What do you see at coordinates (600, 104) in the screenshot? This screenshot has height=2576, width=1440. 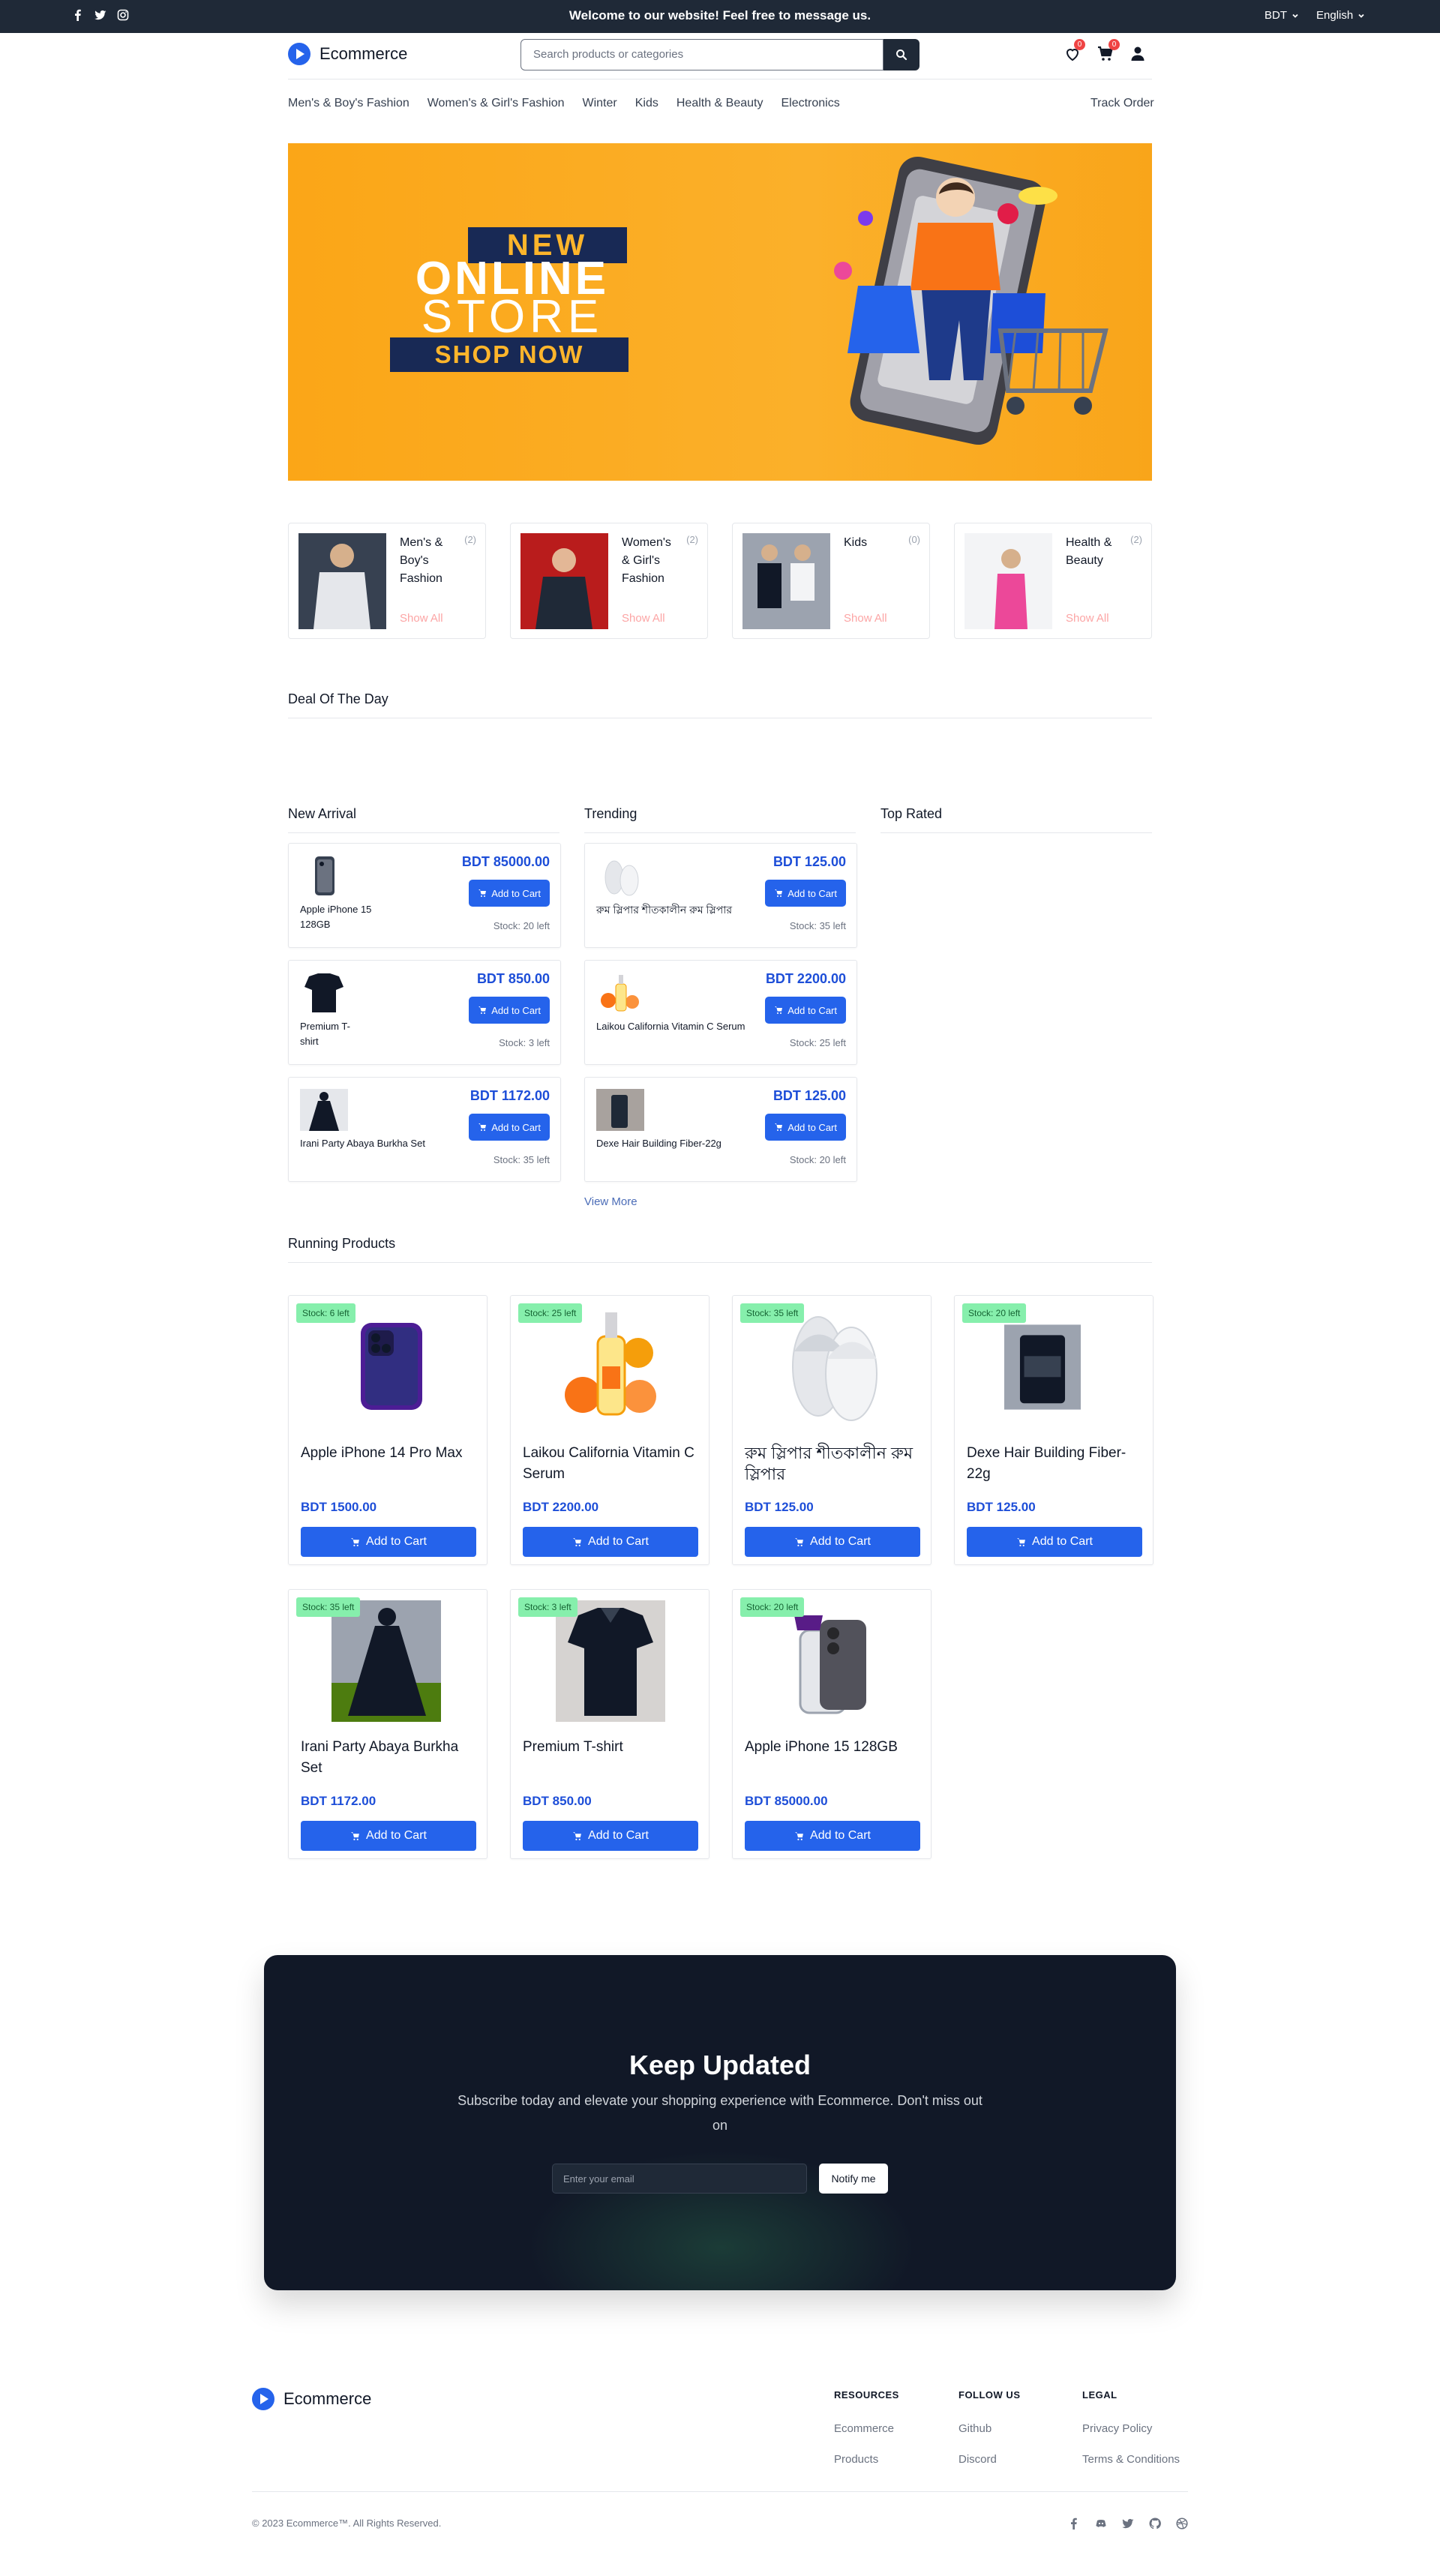 I see `nav-item-winter: Winter` at bounding box center [600, 104].